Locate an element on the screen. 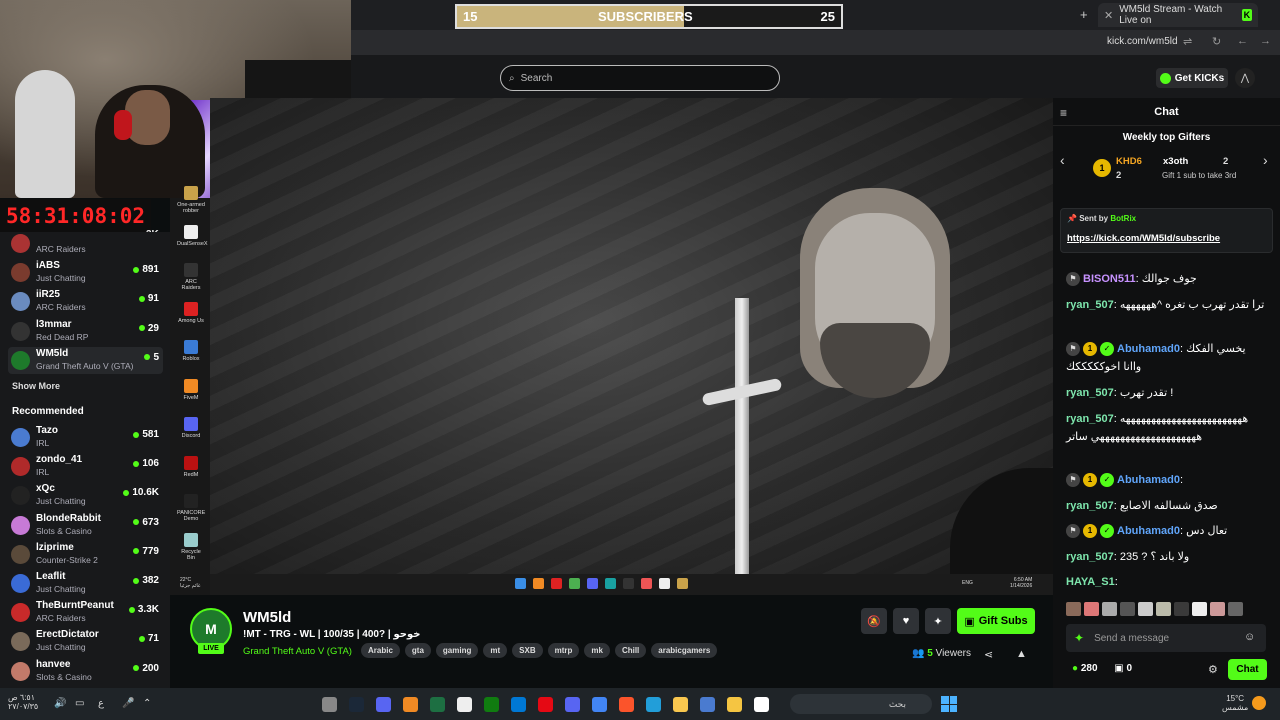 This screenshot has height=720, width=1280. recommended-channel-item: Tazo IRL 581 is located at coordinates (85, 437).